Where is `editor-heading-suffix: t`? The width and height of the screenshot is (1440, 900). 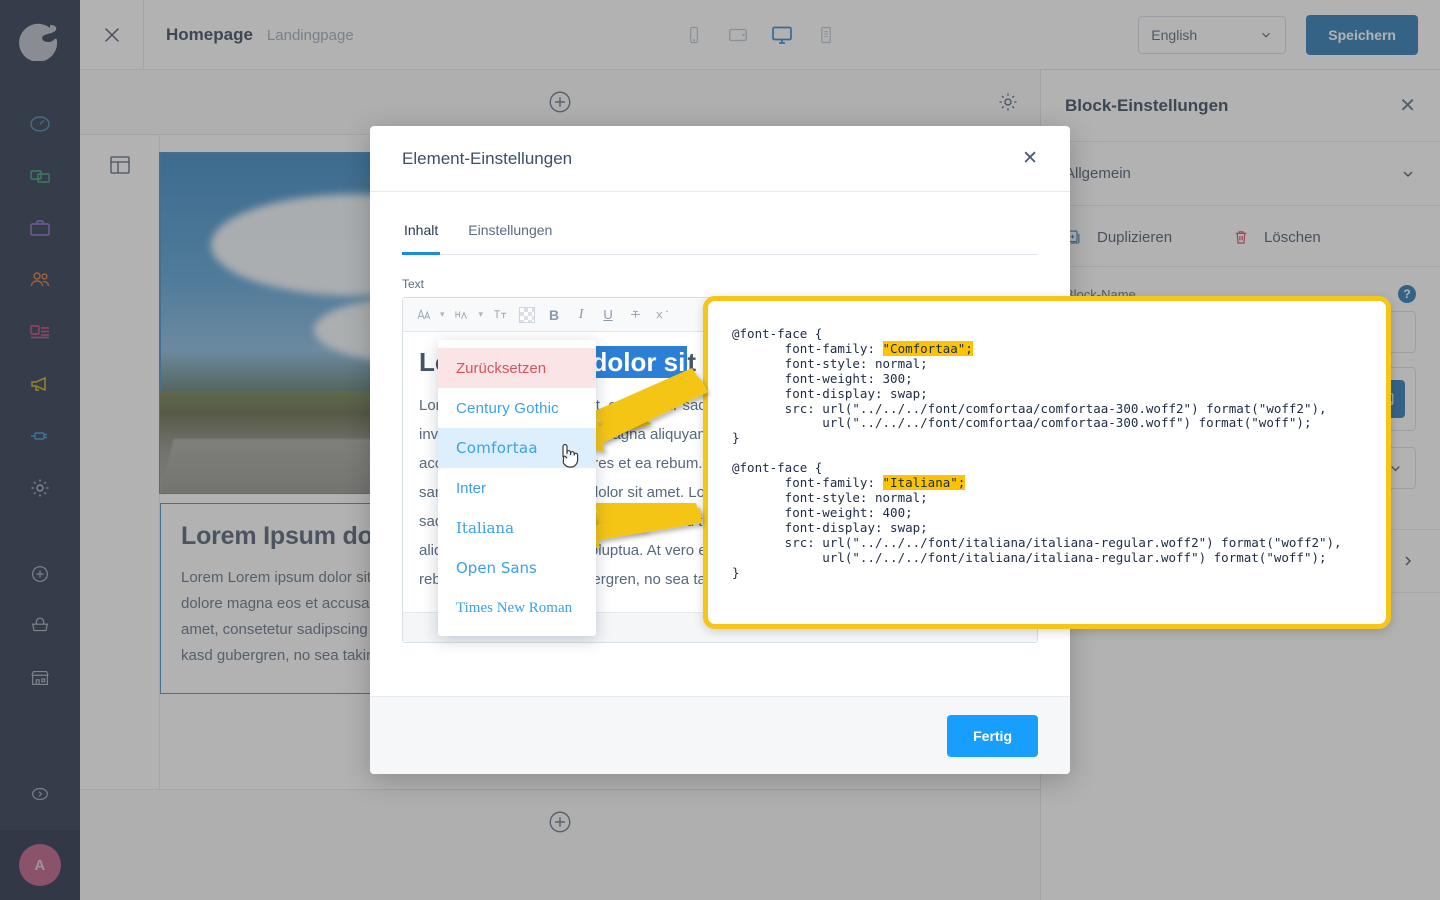
editor-heading-suffix: t is located at coordinates (692, 362).